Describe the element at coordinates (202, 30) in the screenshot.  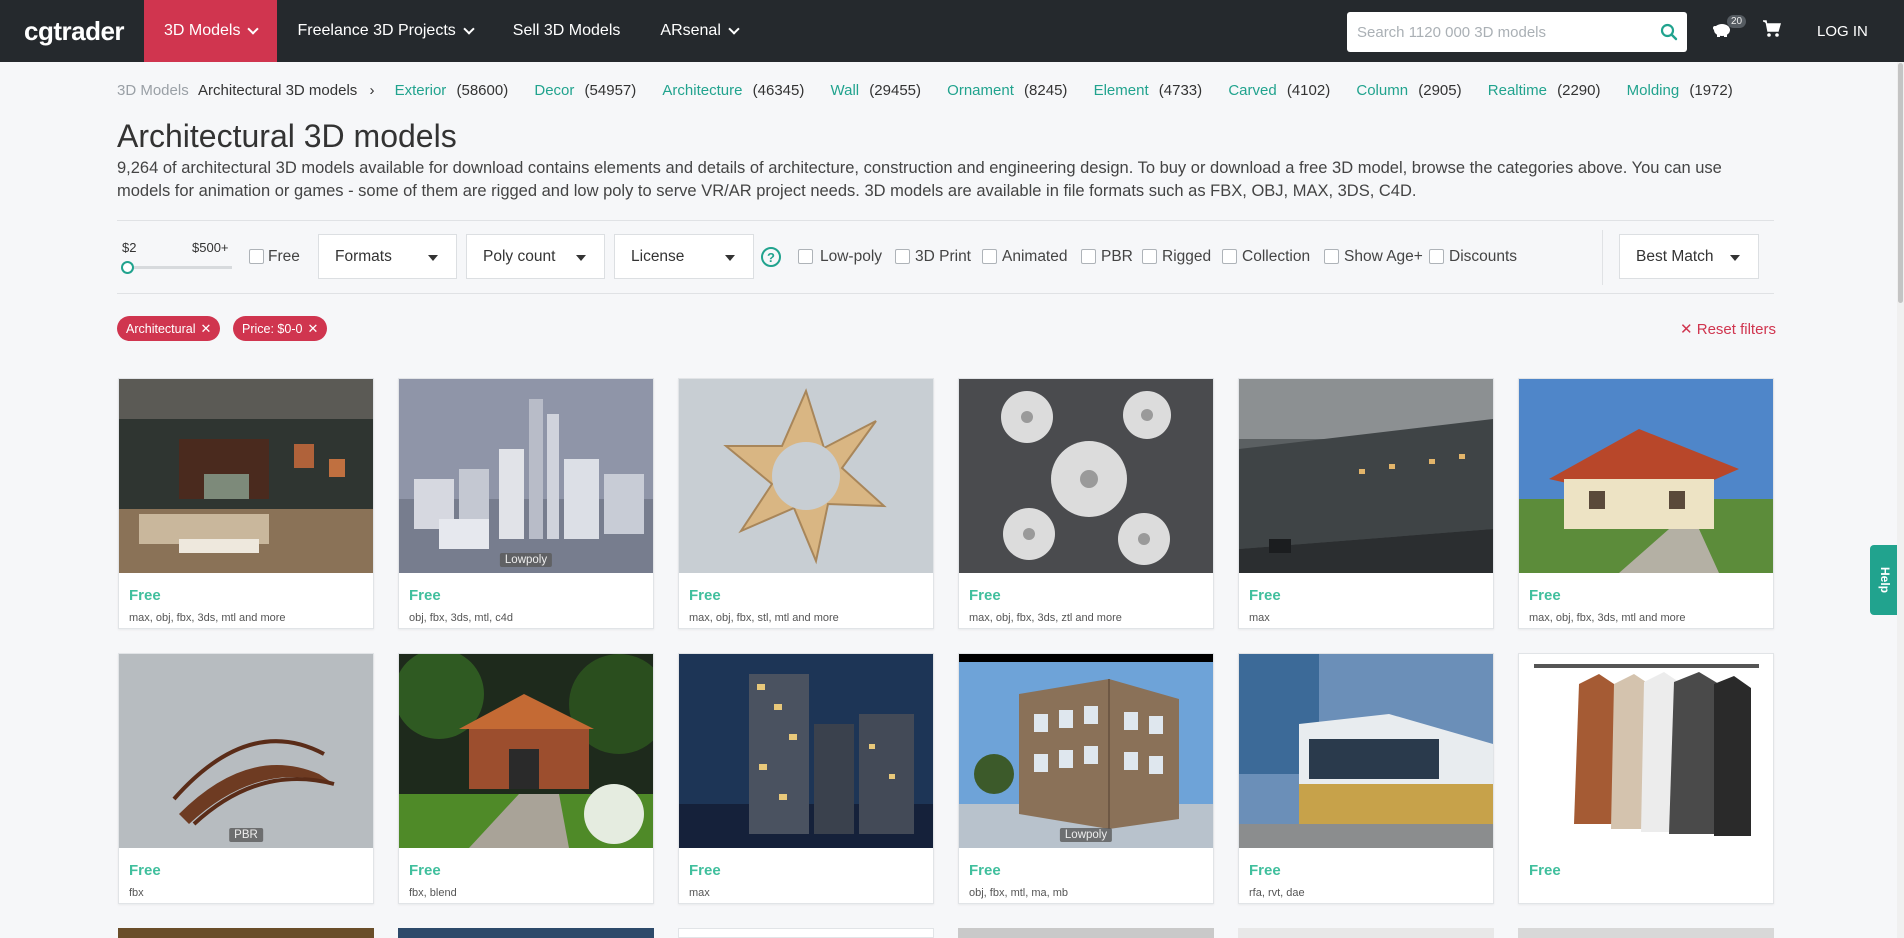
I see `nav-label: 3D Models` at that location.